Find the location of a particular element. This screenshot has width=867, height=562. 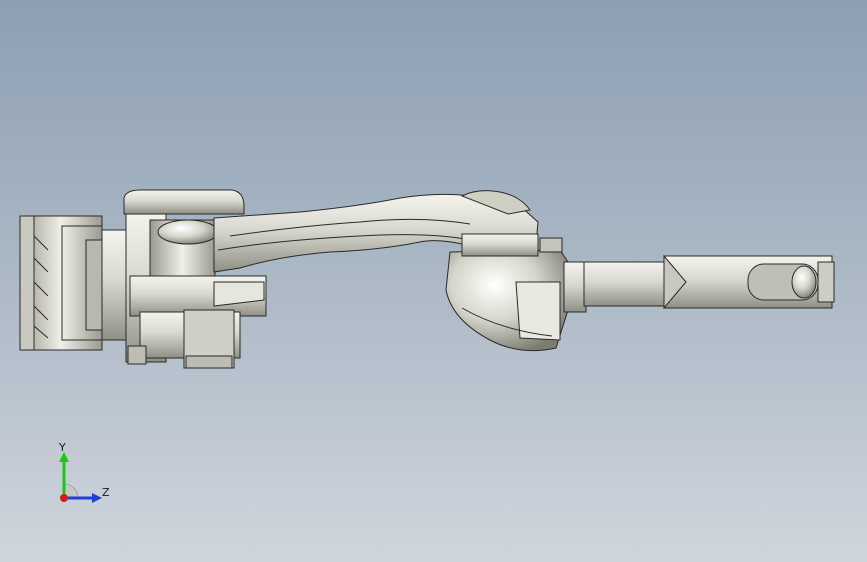

wrist-housing is located at coordinates (507, 292).